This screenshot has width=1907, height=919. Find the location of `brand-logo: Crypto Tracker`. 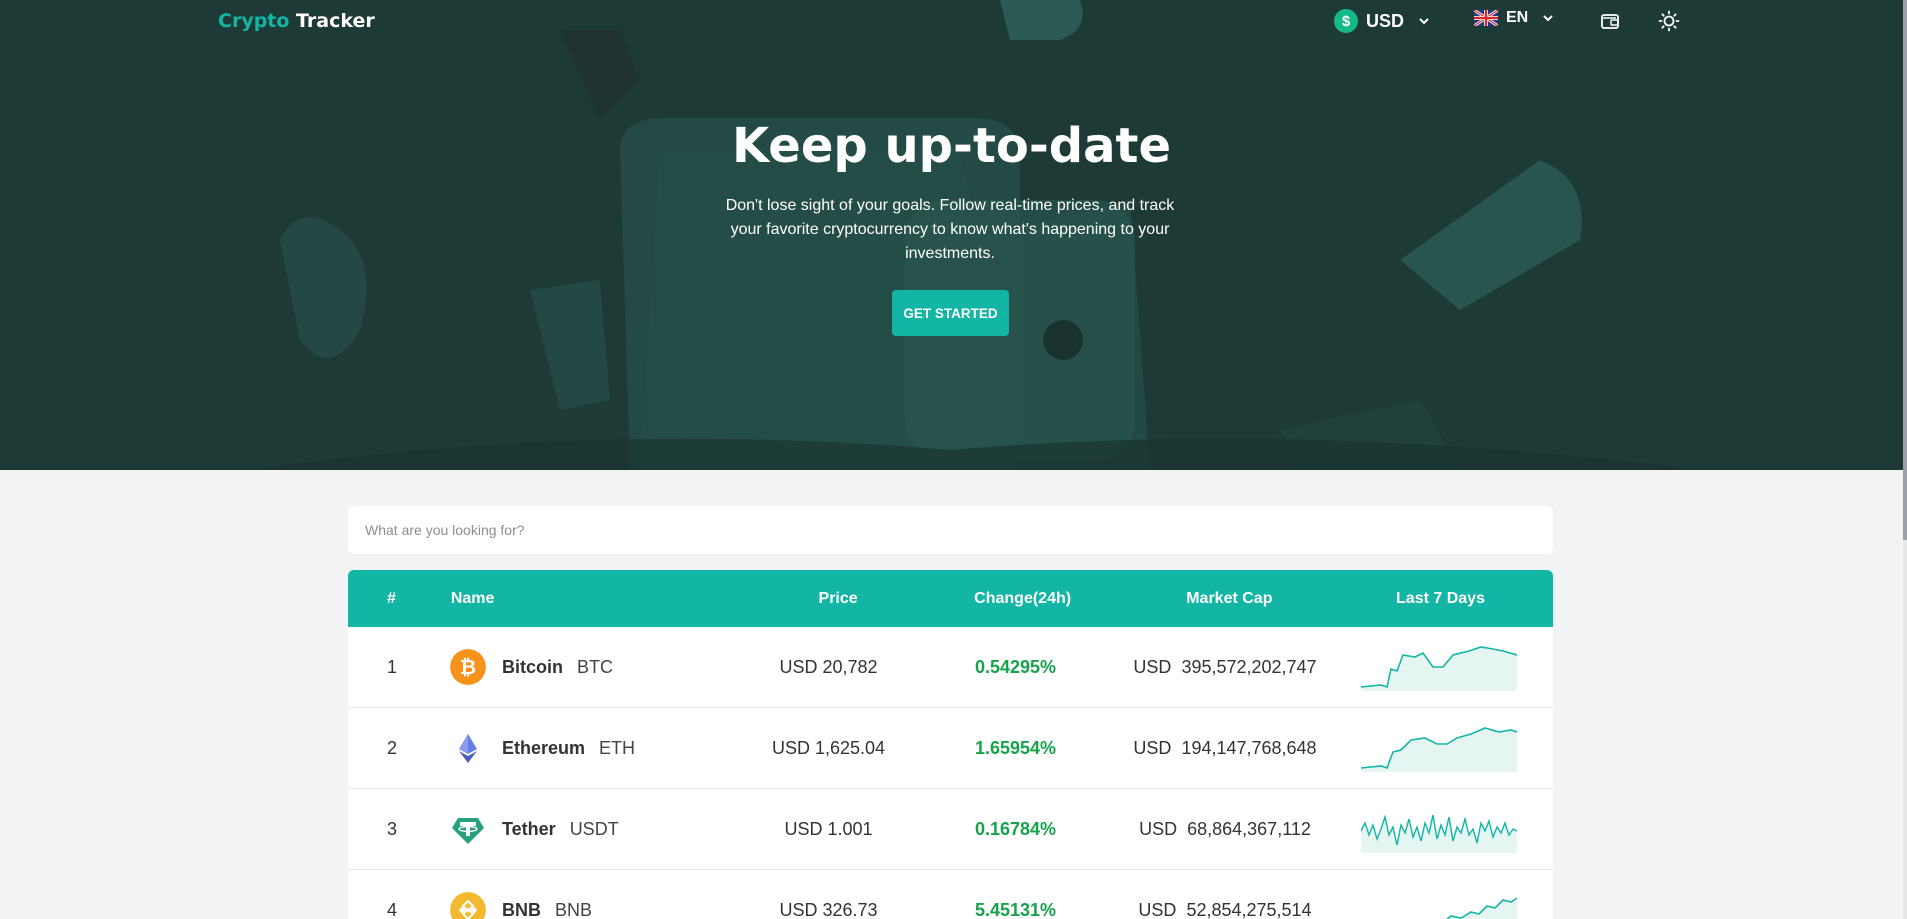

brand-logo: Crypto Tracker is located at coordinates (296, 21).